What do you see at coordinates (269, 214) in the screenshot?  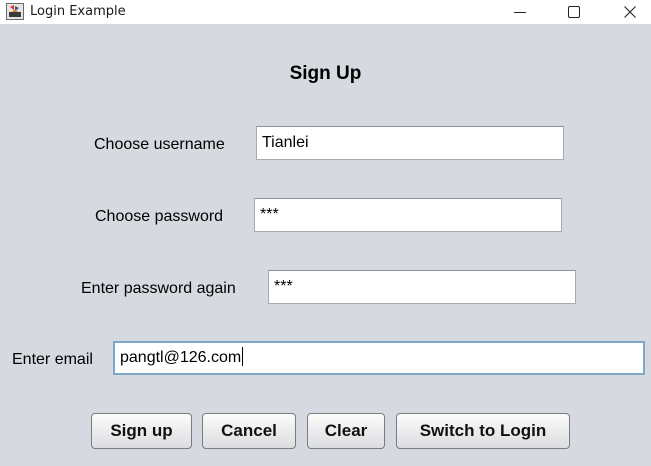 I see `password-value: ***` at bounding box center [269, 214].